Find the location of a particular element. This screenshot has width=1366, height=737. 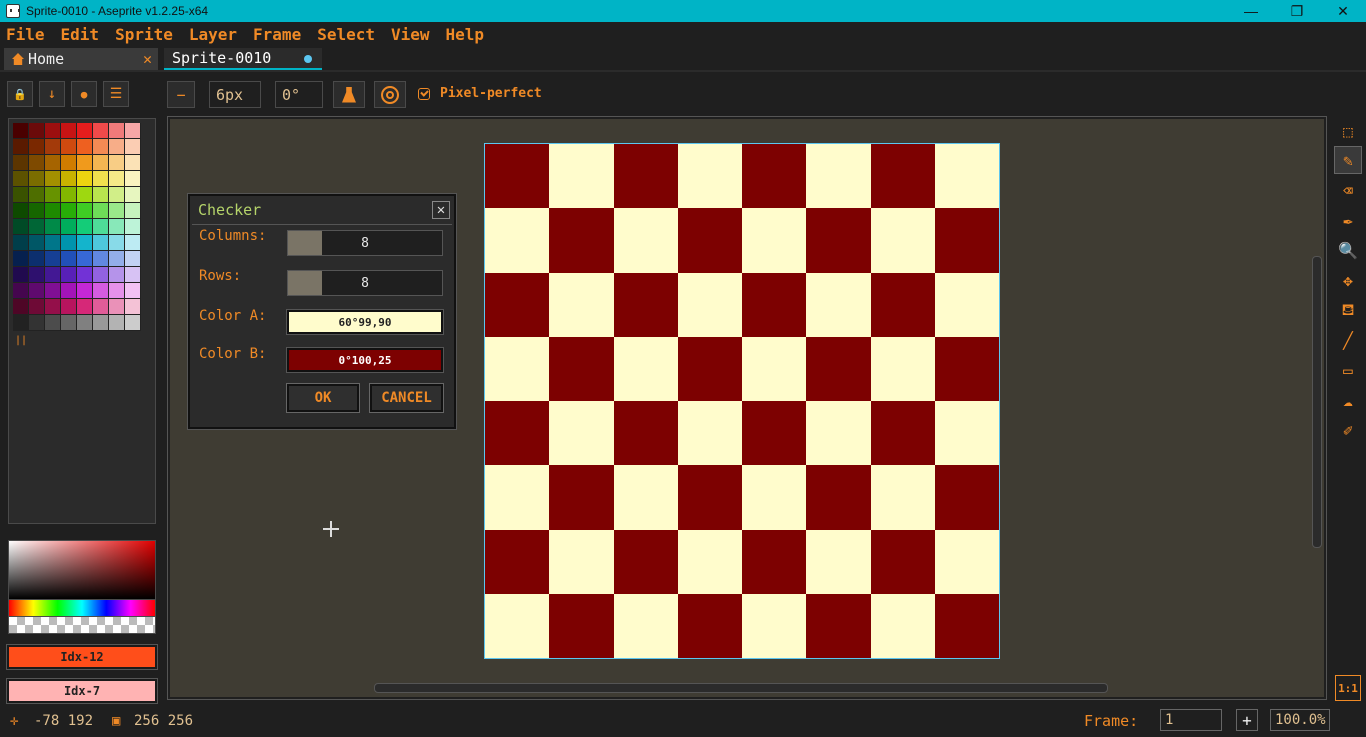

rows-slider: 8 is located at coordinates (365, 283).